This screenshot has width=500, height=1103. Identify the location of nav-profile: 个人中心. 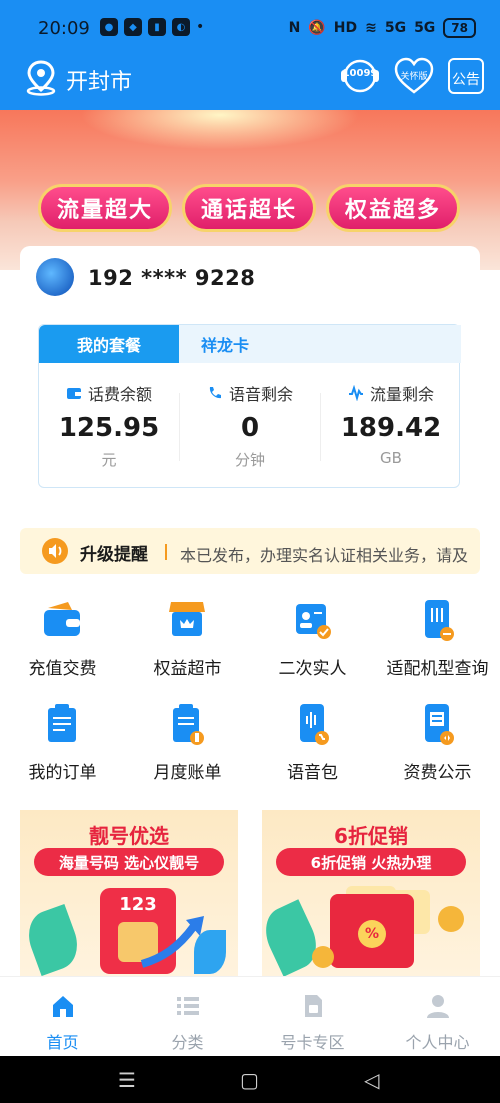
(437, 1017).